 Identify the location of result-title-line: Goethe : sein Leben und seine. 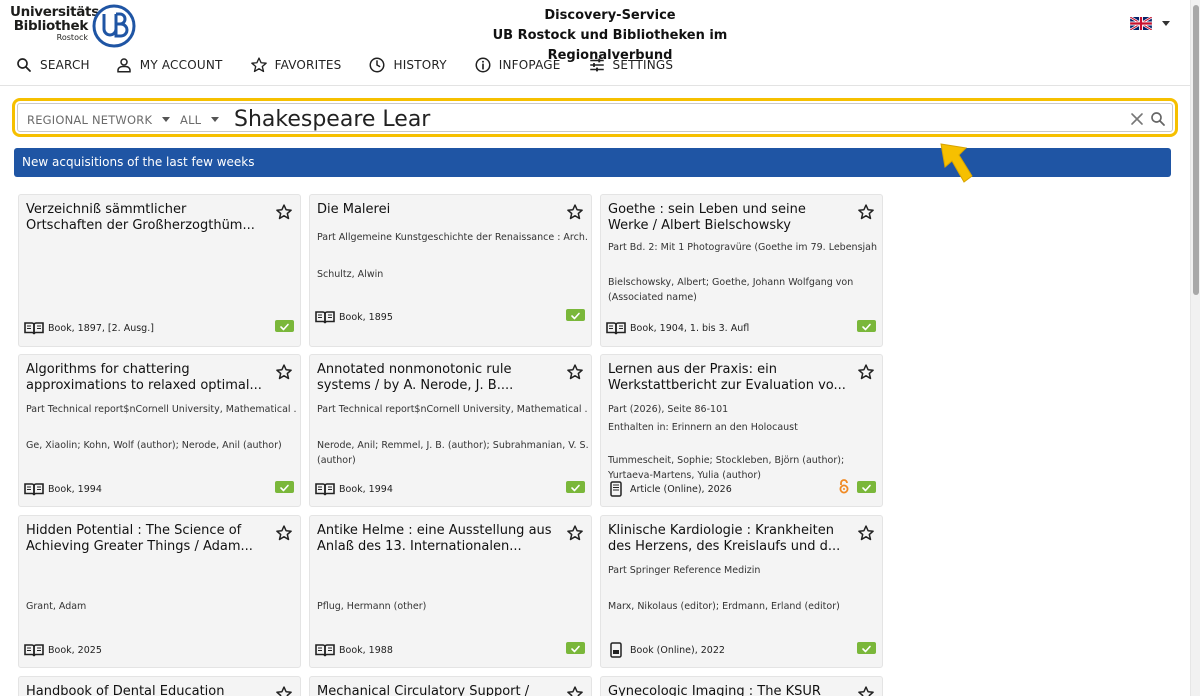
(707, 209).